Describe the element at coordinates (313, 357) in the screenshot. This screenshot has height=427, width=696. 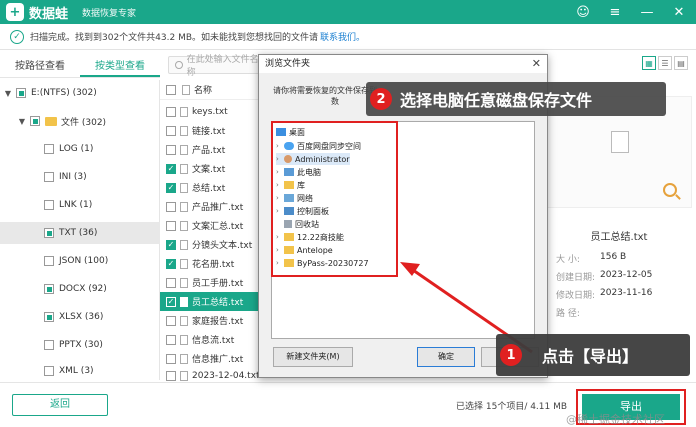
I see `new-folder-button: 新建文件夹(M)` at that location.